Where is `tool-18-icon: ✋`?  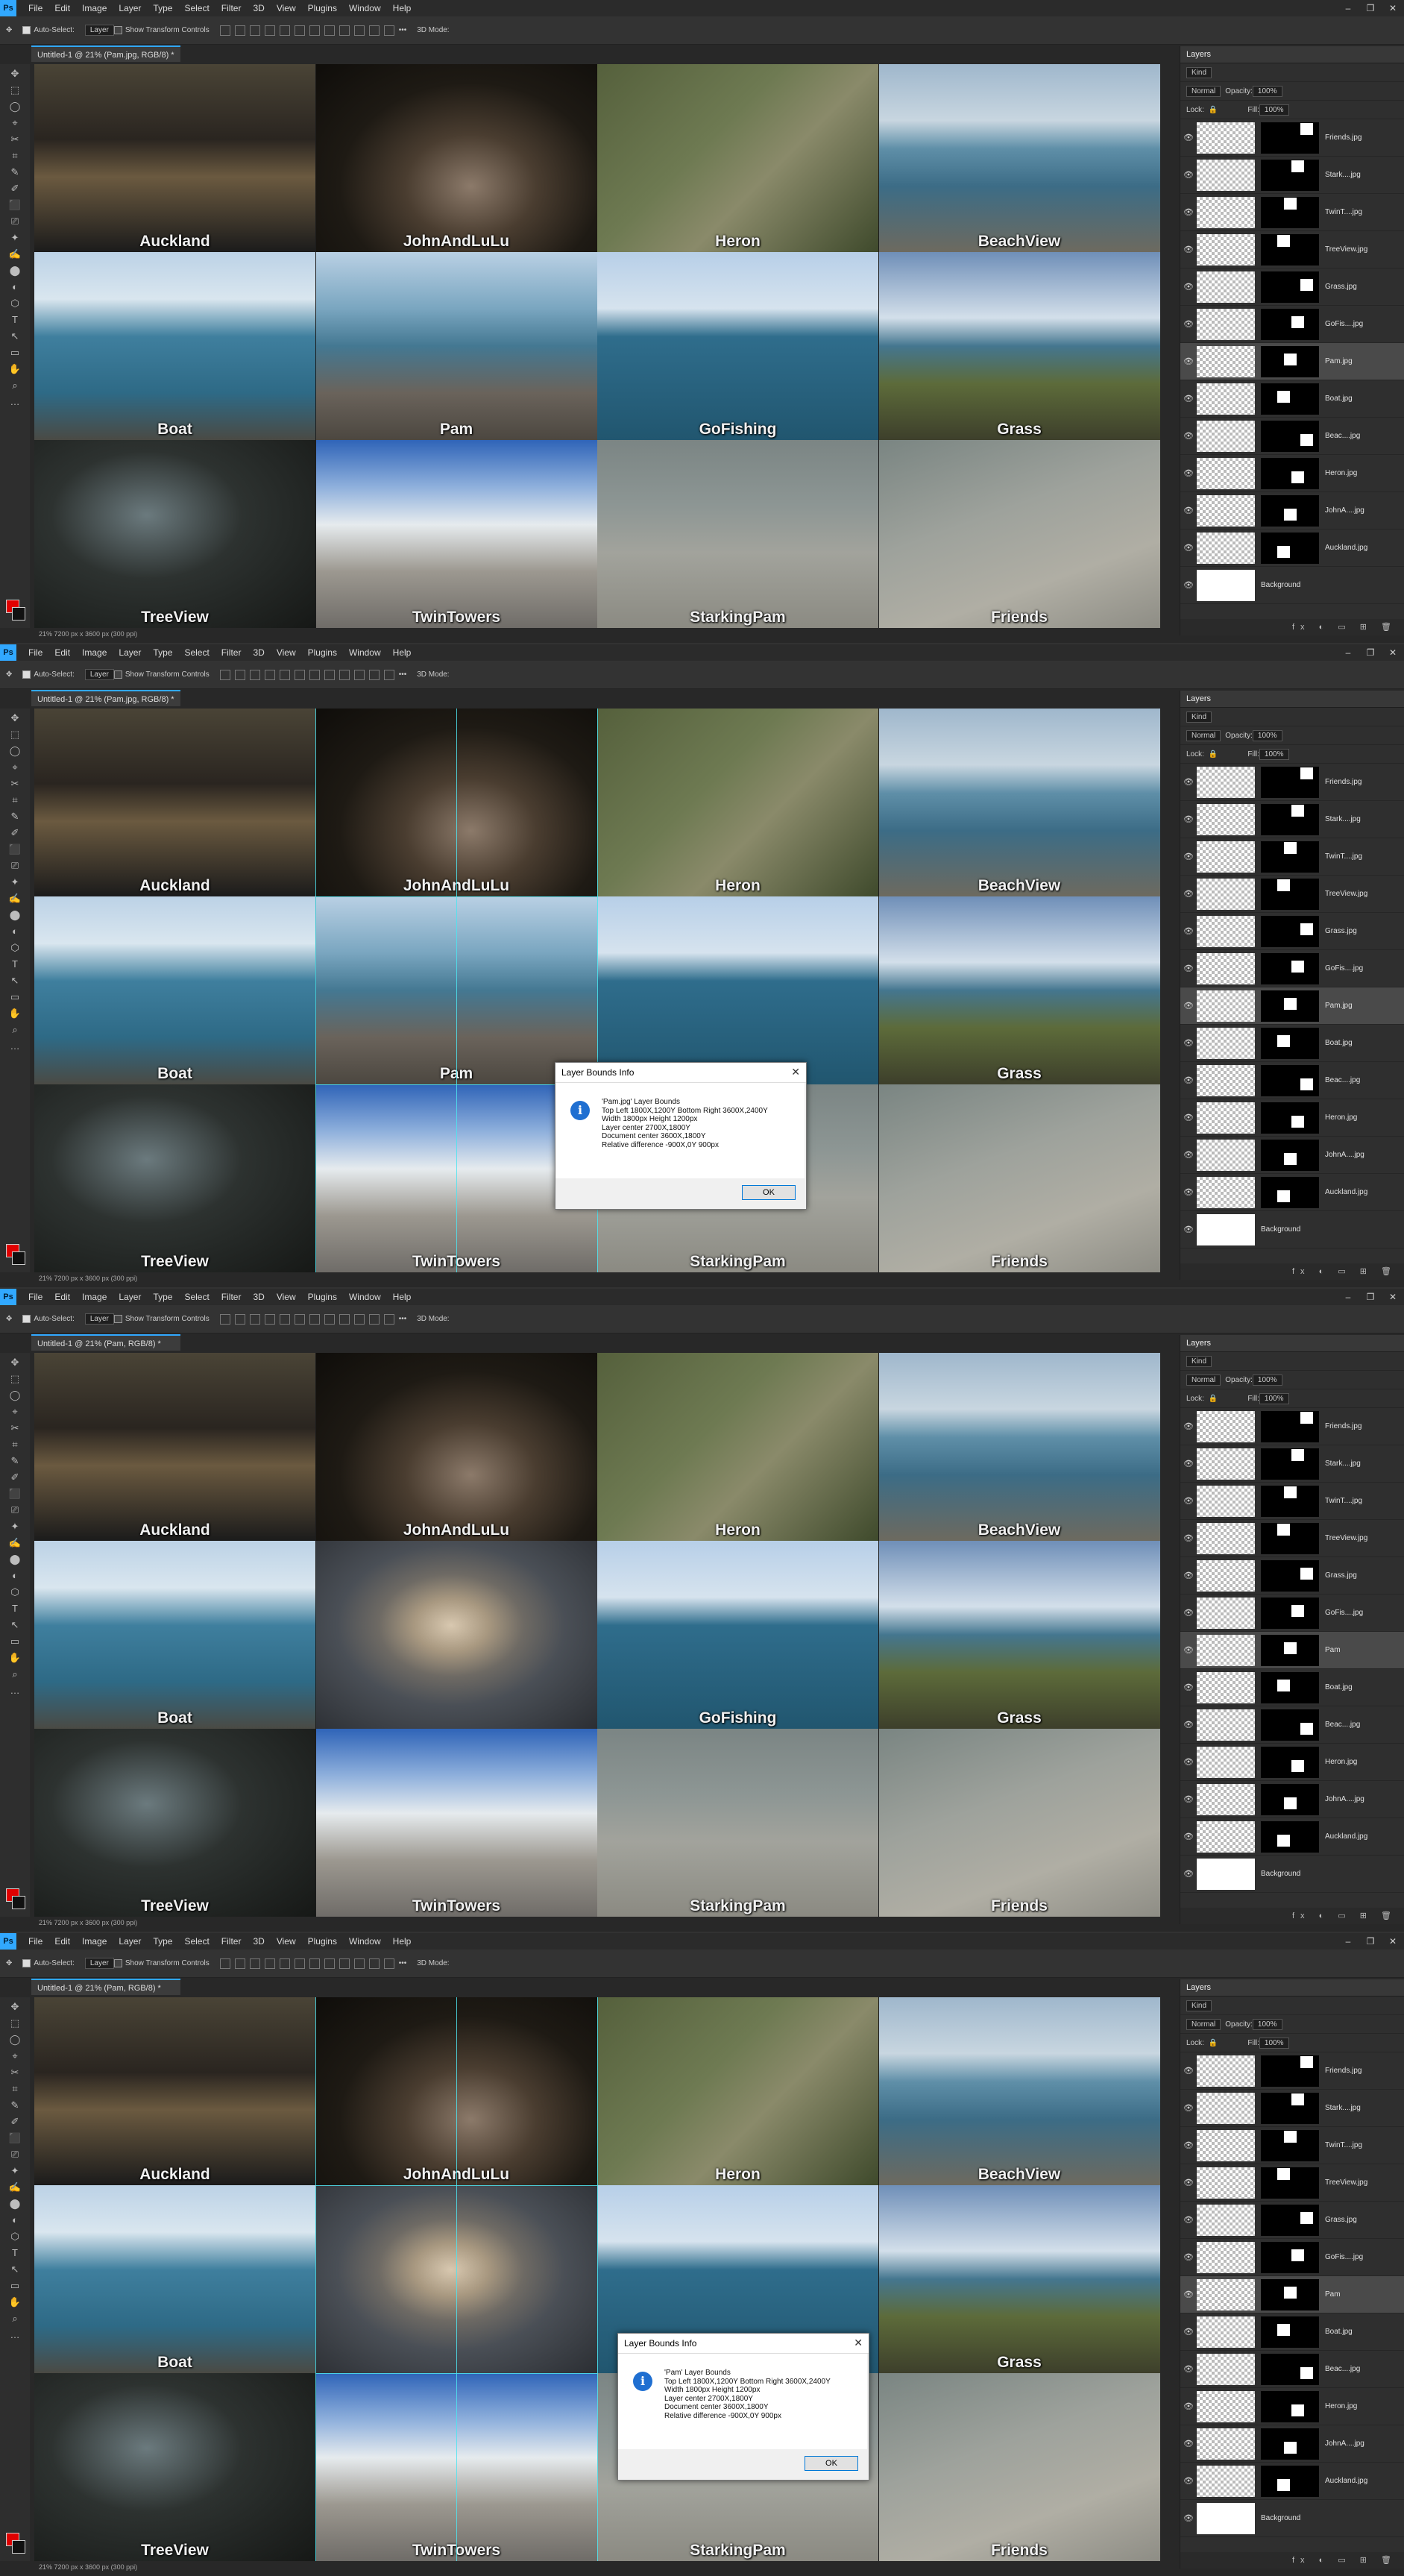
tool-18-icon: ✋ is located at coordinates (15, 2302).